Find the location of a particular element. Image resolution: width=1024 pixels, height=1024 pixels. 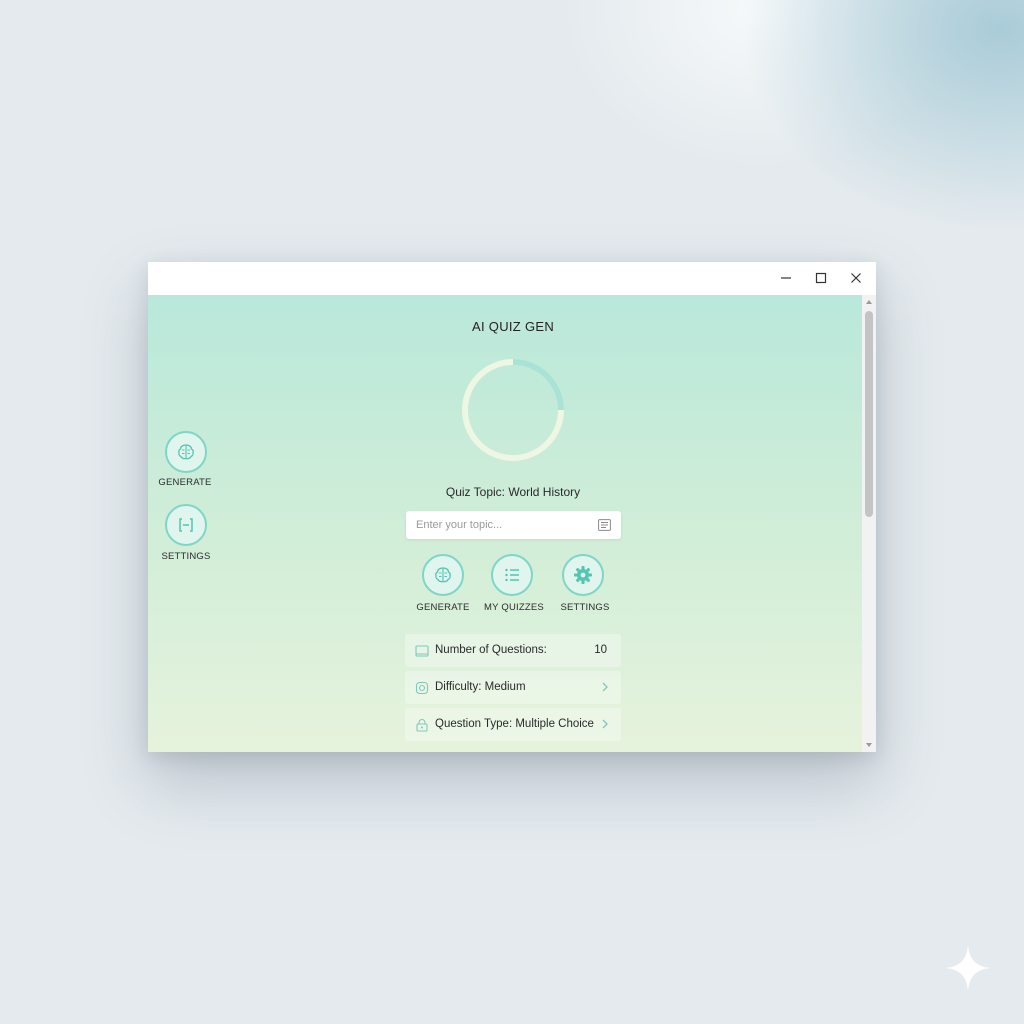

generate-button is located at coordinates (443, 575).